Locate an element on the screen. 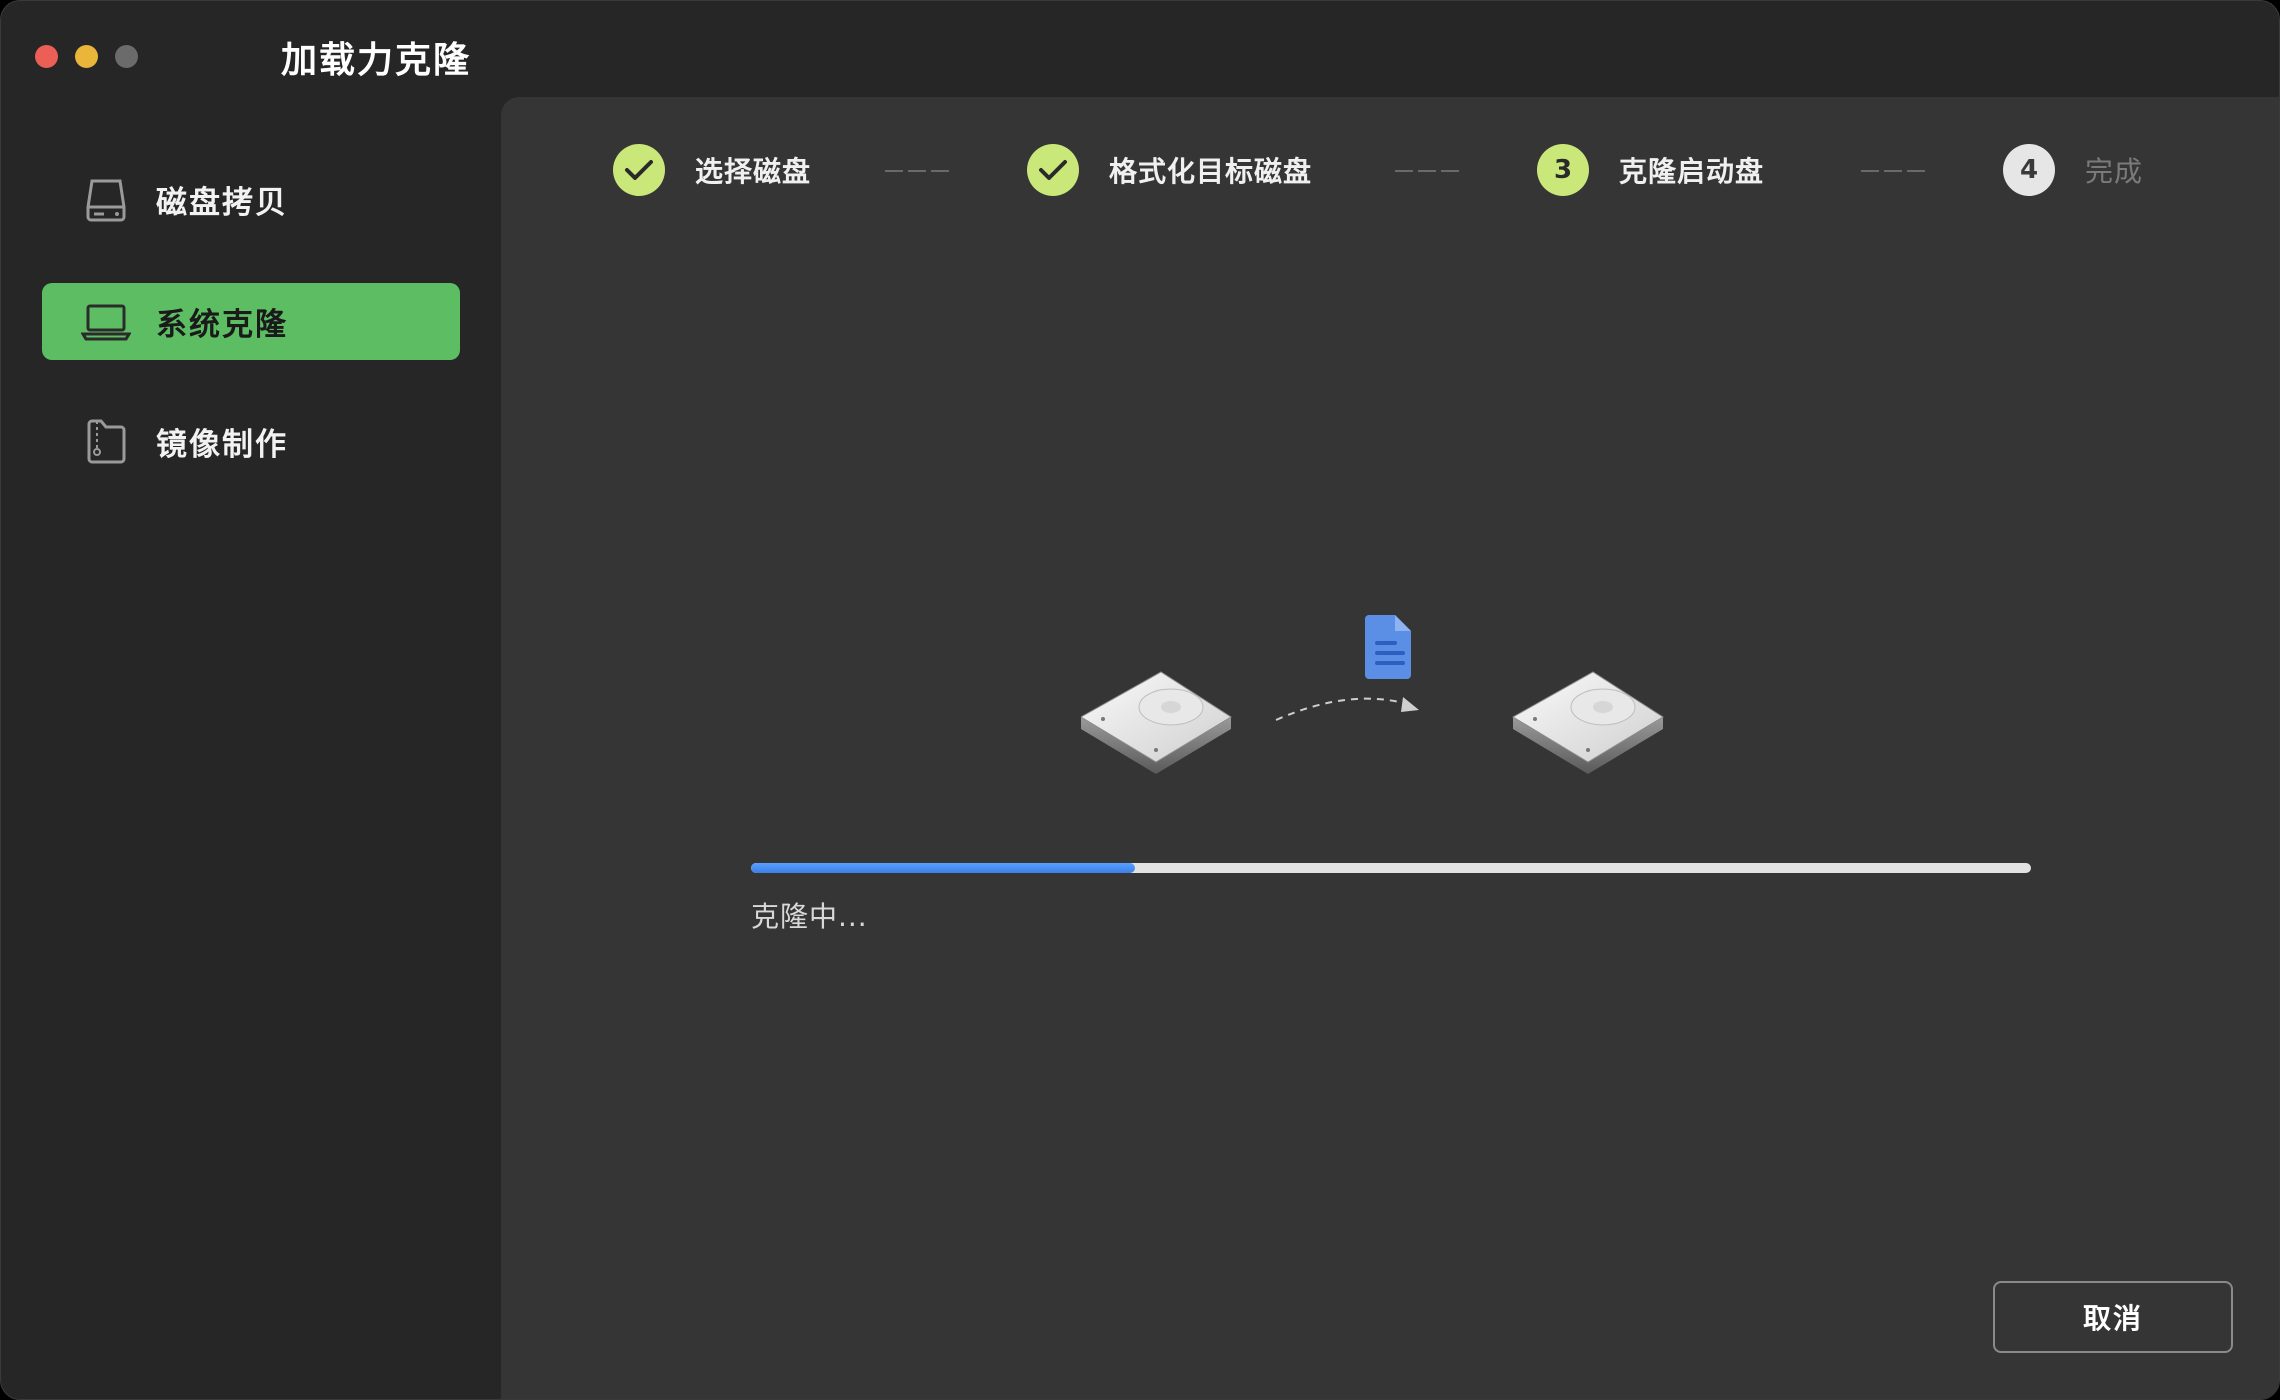 This screenshot has height=1400, width=2280. step-clone-boot-disk: 3 克隆启动盘 is located at coordinates (1650, 170).